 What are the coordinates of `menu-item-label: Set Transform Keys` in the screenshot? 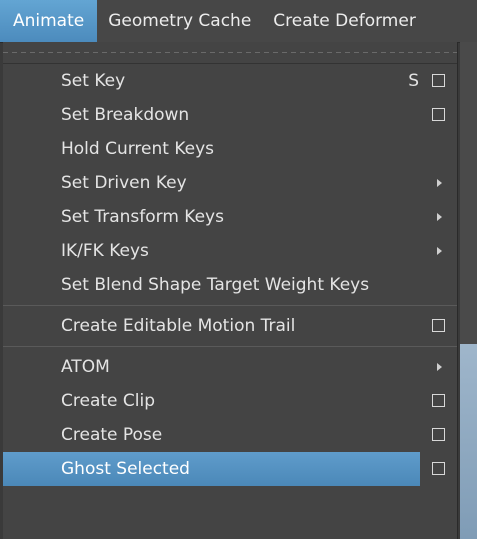 It's located at (142, 217).